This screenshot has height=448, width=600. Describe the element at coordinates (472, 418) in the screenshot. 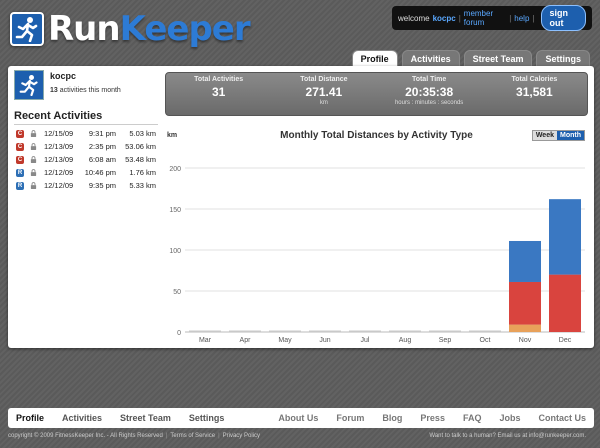

I see `footer-link-faq: FAQ` at that location.